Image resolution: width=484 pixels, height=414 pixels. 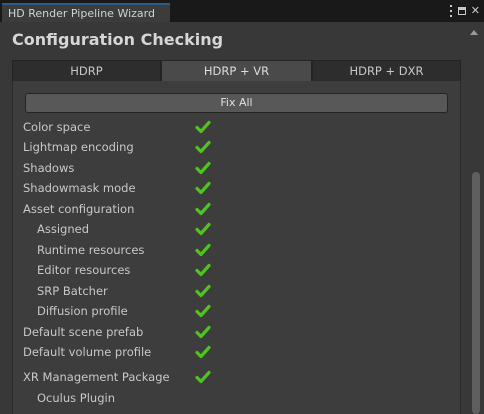 I want to click on check-label: Editor resources, so click(x=84, y=270).